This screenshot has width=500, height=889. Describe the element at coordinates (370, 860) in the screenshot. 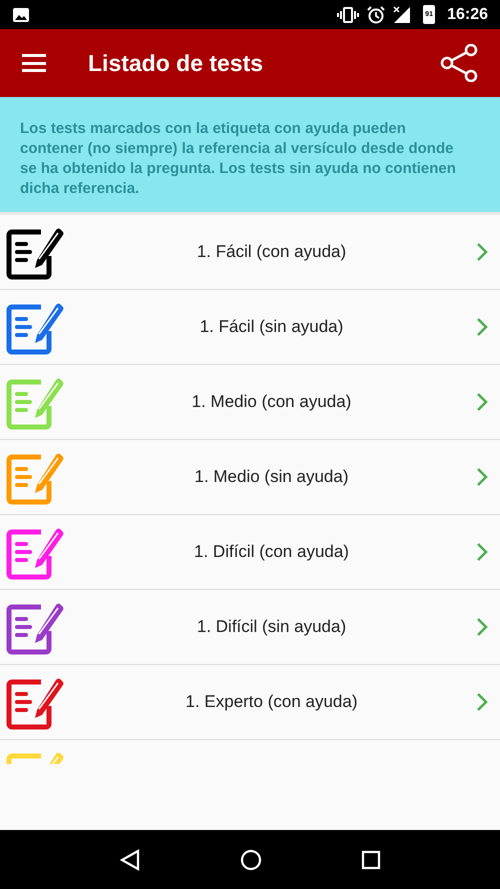

I see `recents-icon` at that location.